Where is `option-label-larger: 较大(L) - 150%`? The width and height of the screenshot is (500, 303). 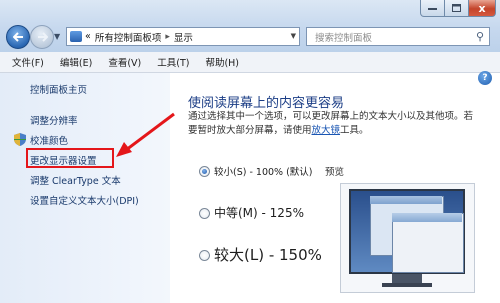
option-label-larger: 较大(L) - 150% is located at coordinates (268, 254).